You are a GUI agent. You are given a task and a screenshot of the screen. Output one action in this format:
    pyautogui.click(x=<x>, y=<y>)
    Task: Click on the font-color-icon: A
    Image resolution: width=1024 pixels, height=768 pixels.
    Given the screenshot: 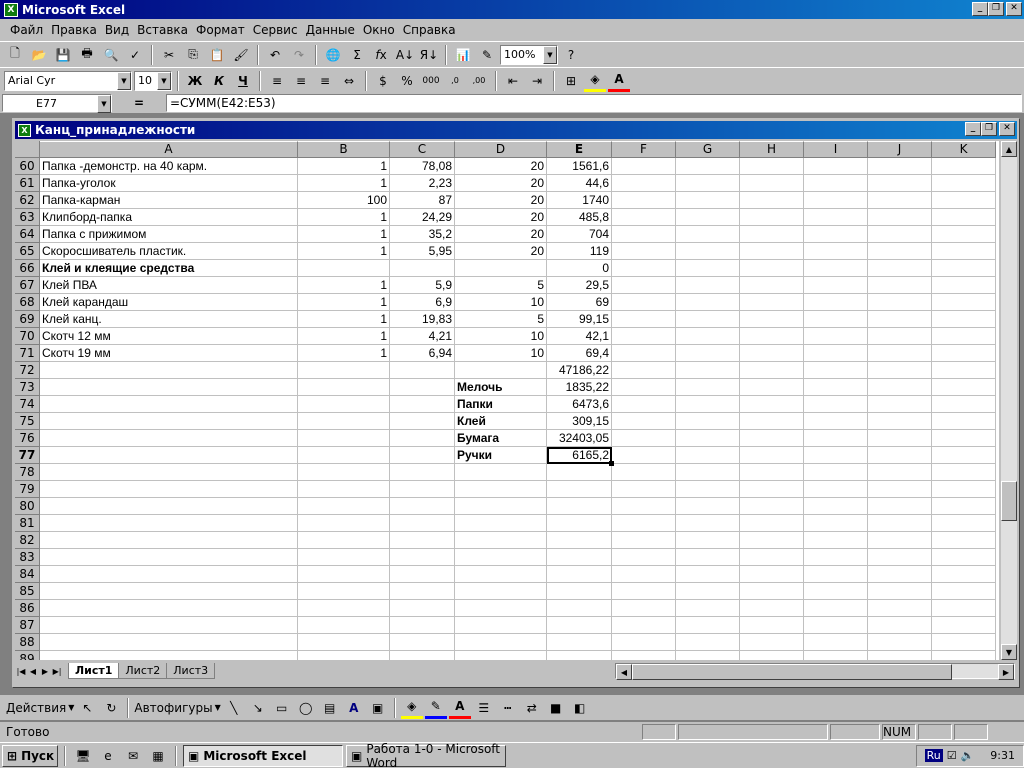 What is the action you would take?
    pyautogui.click(x=619, y=81)
    